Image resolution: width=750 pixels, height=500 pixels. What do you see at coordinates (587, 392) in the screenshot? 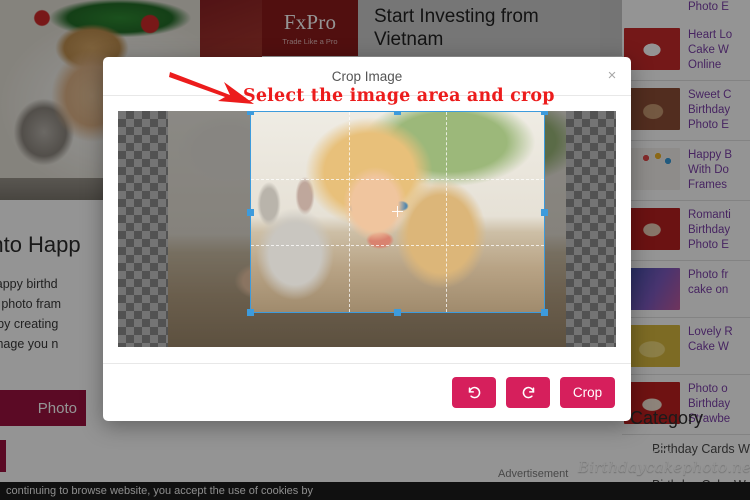
I see `crop-button: Crop` at bounding box center [587, 392].